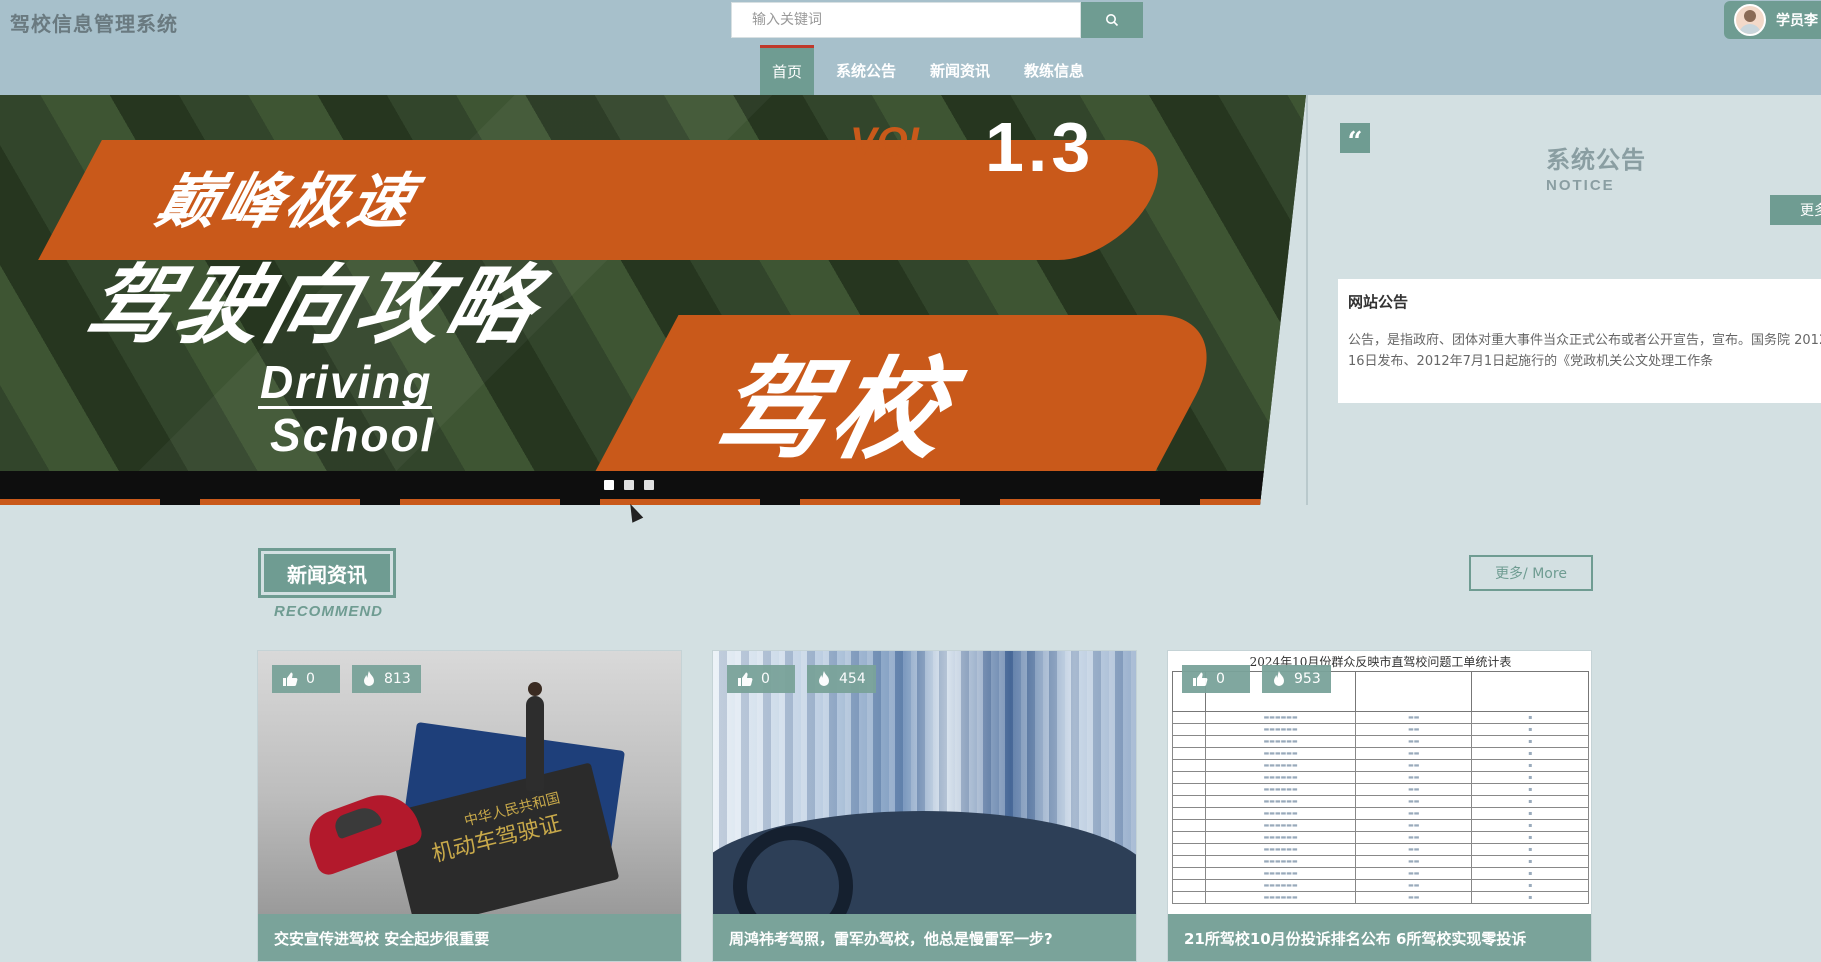  Describe the element at coordinates (286, 202) in the screenshot. I see `banner-headline-1: 巅峰极速` at that location.